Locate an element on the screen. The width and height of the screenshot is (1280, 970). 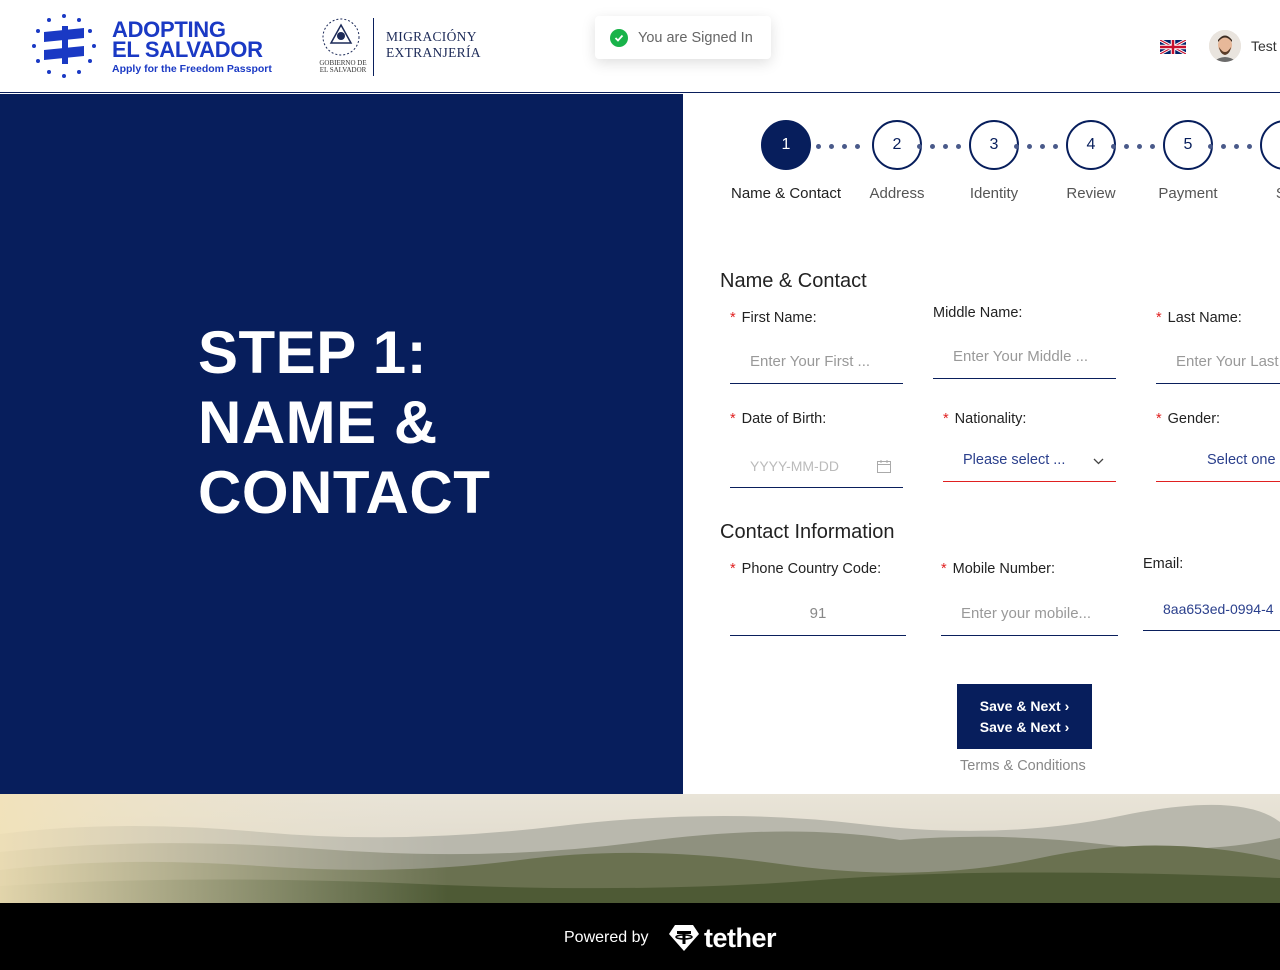
toast-message: You are Signed In is located at coordinates (695, 37).